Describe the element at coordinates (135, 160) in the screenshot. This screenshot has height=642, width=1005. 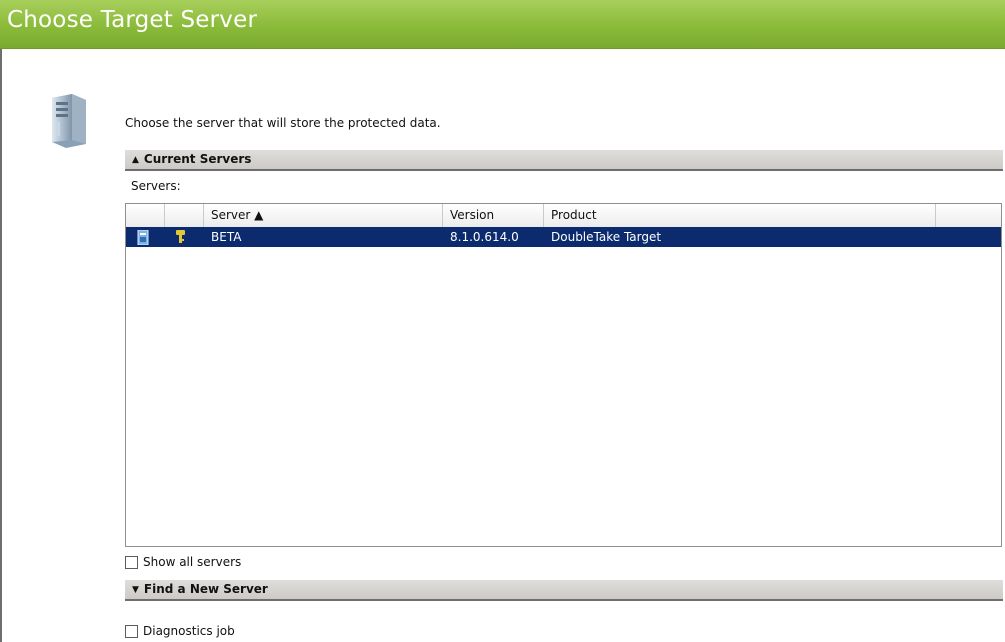
I see `collapse-arrow-icon: ▲` at that location.